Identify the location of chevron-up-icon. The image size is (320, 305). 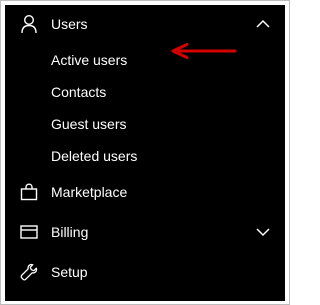
(263, 24).